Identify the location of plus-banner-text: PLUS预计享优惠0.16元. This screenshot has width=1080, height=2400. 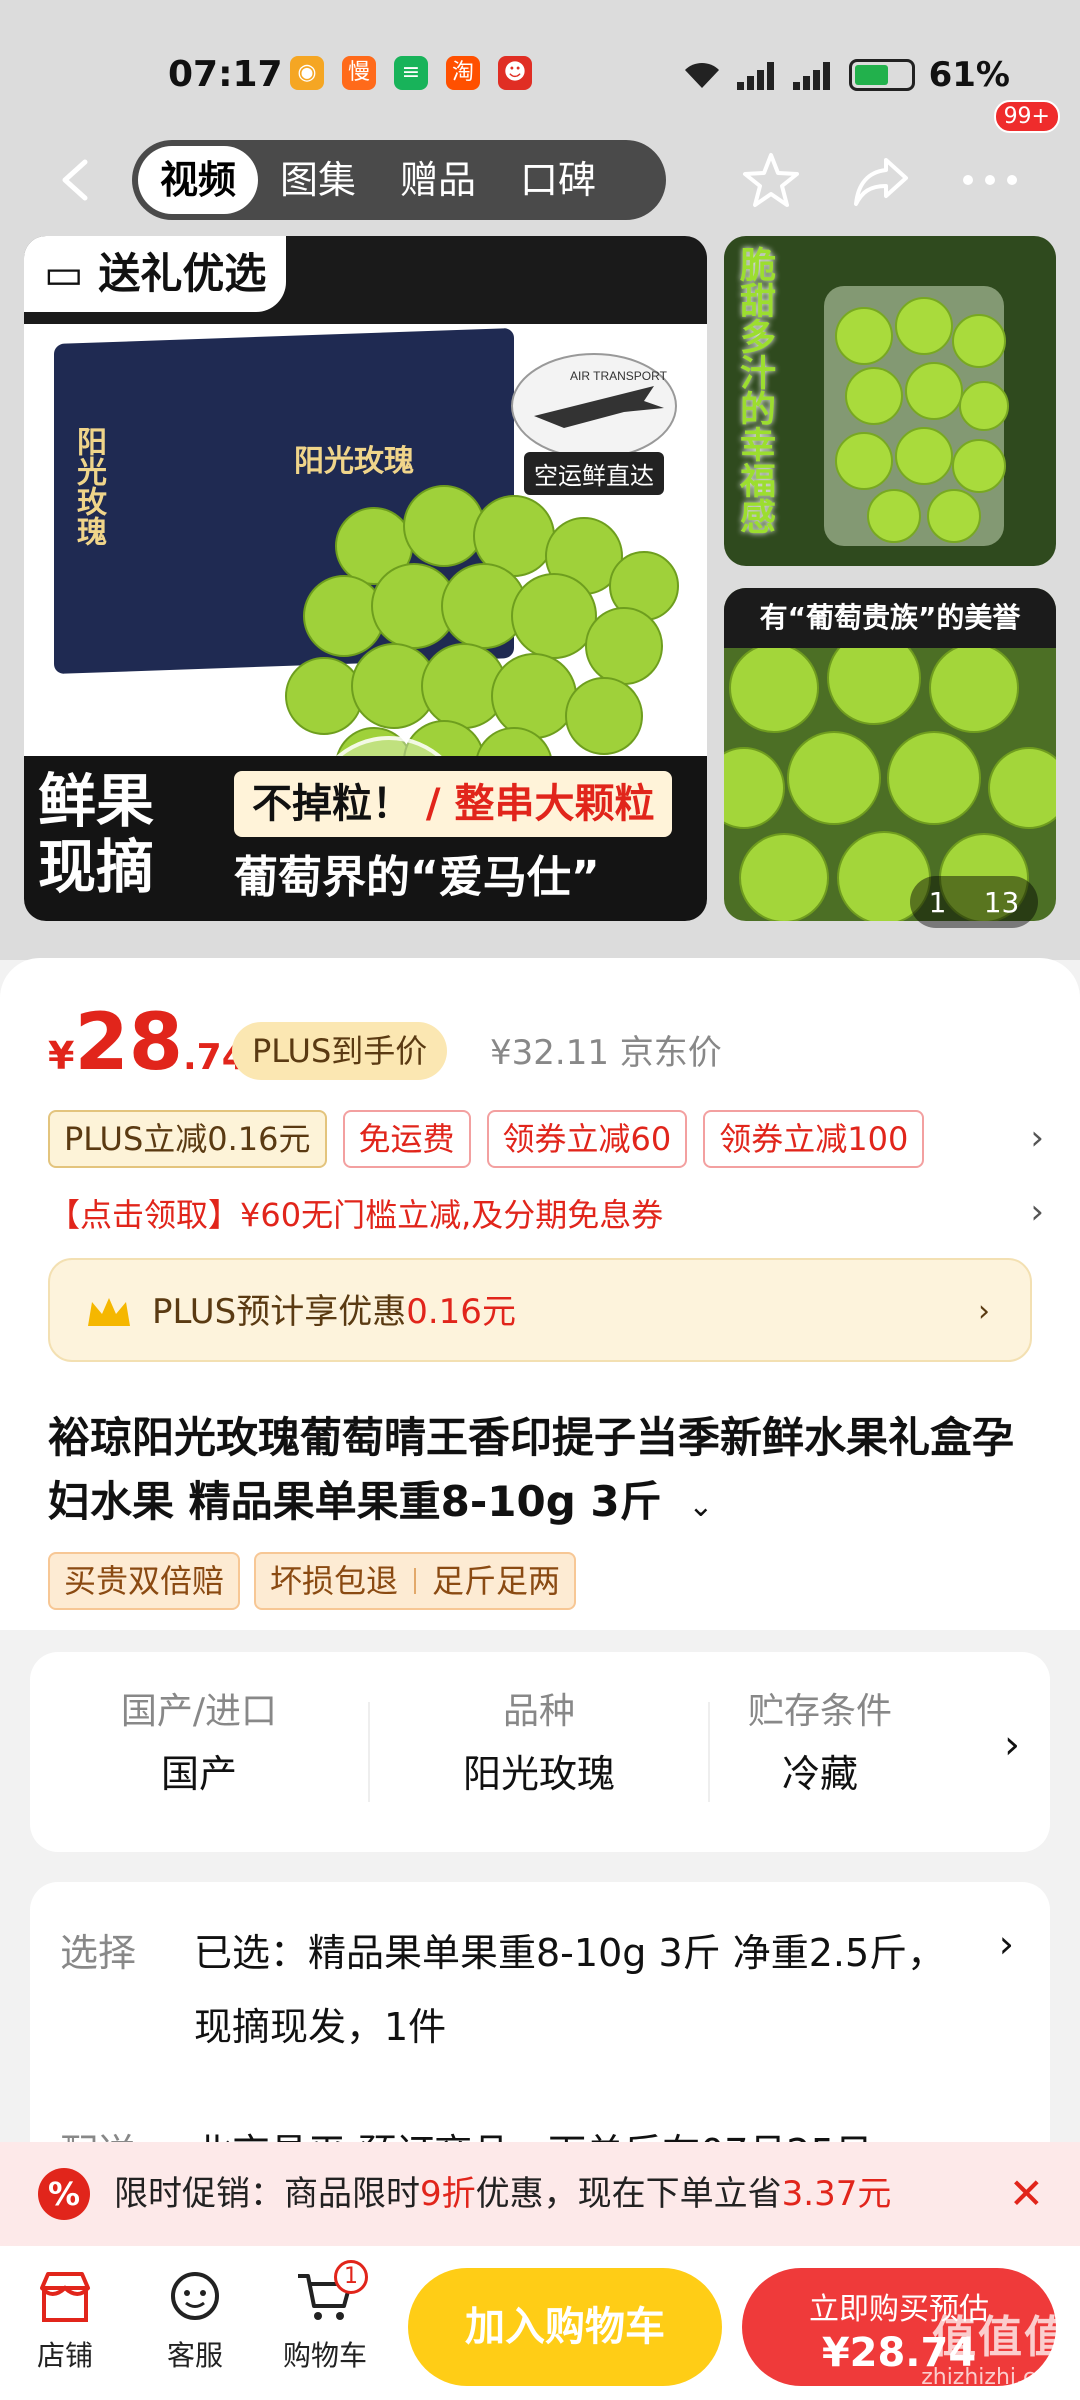
(334, 1312).